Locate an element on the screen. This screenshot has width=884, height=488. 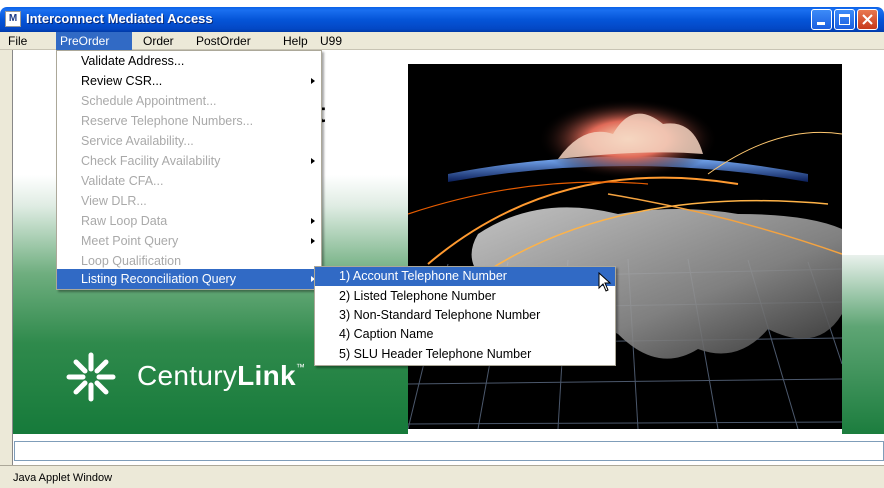
menu-preorder: PreOrder is located at coordinates (94, 41).